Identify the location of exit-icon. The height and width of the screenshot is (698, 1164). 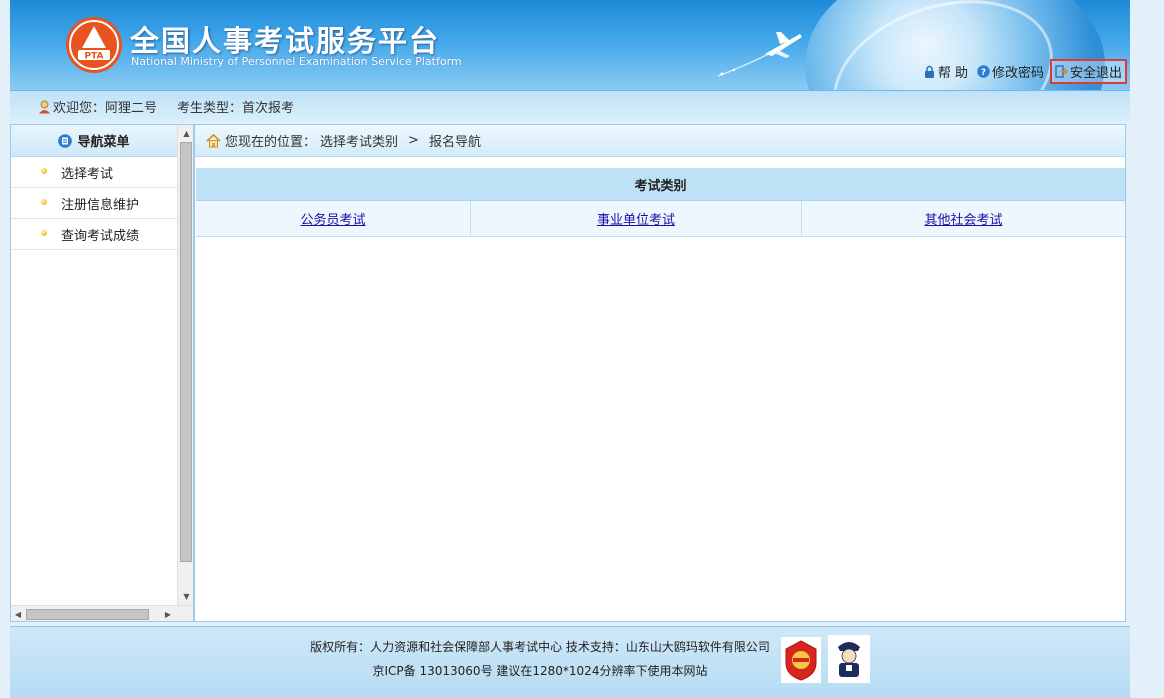
(1061, 71).